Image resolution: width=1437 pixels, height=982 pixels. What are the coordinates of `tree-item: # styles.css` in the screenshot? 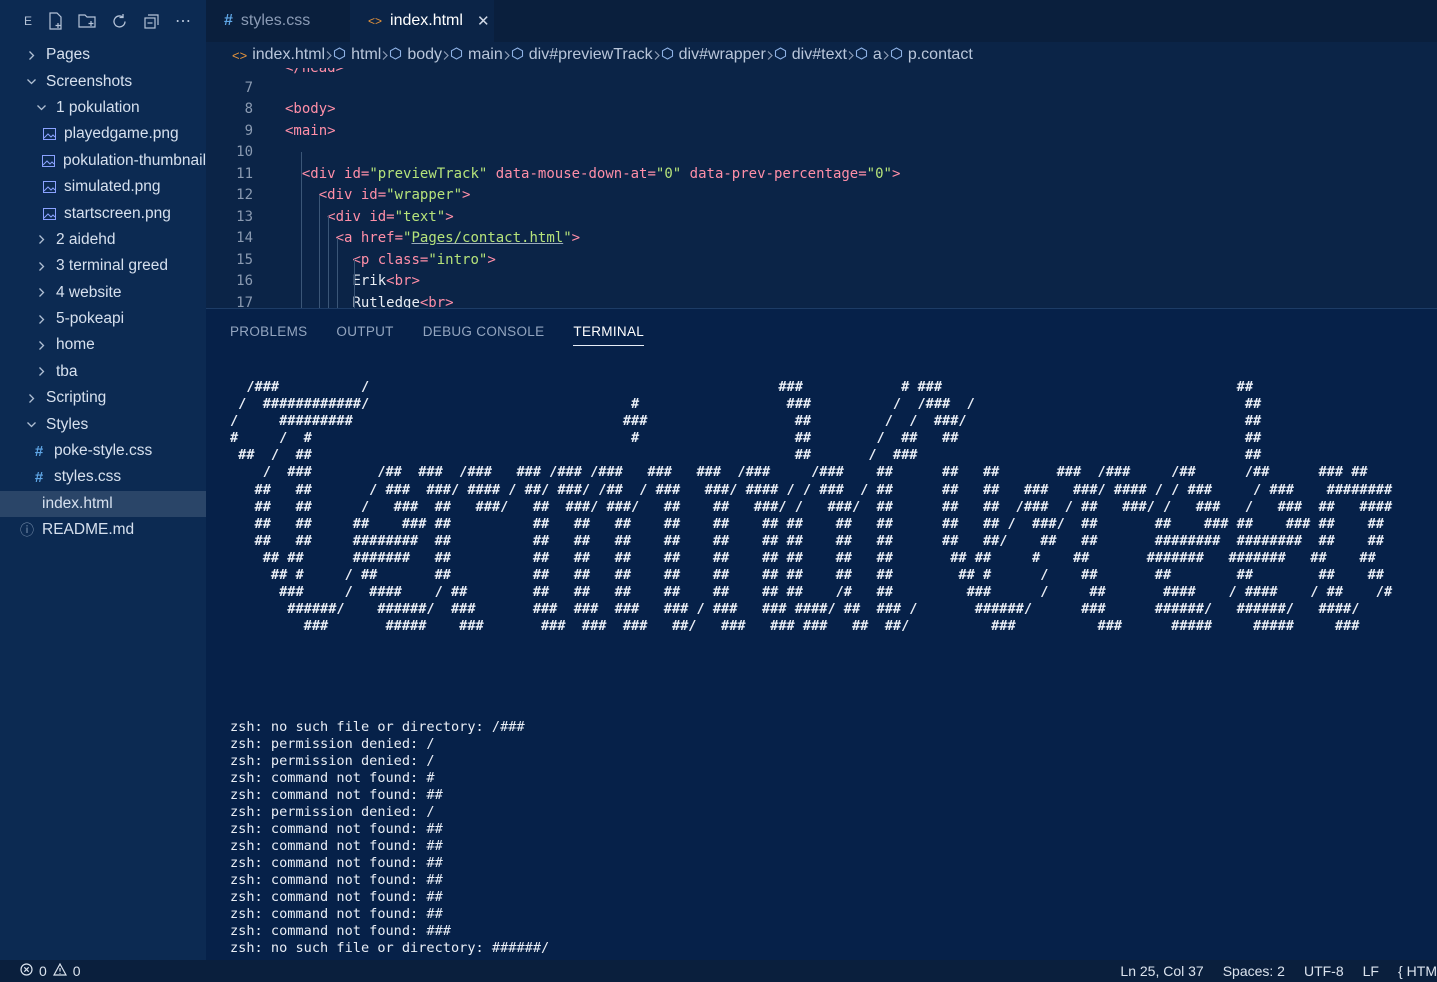 It's located at (103, 477).